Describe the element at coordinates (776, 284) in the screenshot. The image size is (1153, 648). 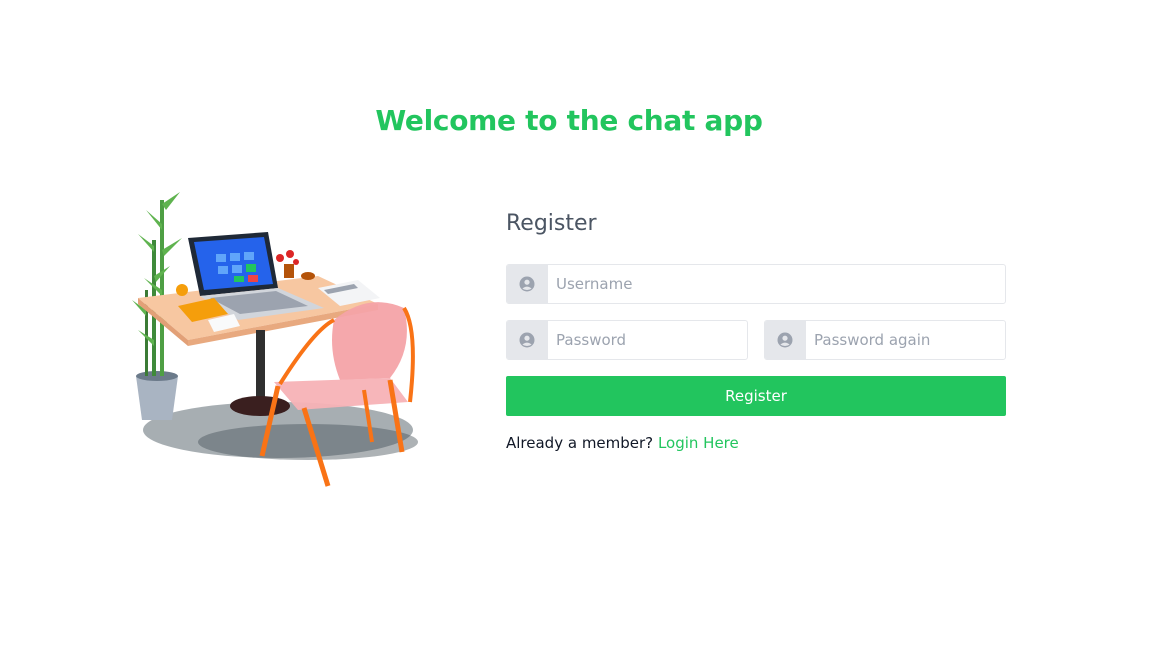
I see `username-input` at that location.